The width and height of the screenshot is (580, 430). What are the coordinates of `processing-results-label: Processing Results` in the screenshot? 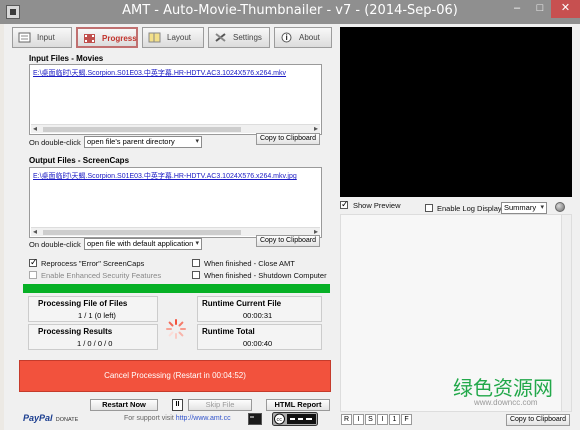 It's located at (75, 331).